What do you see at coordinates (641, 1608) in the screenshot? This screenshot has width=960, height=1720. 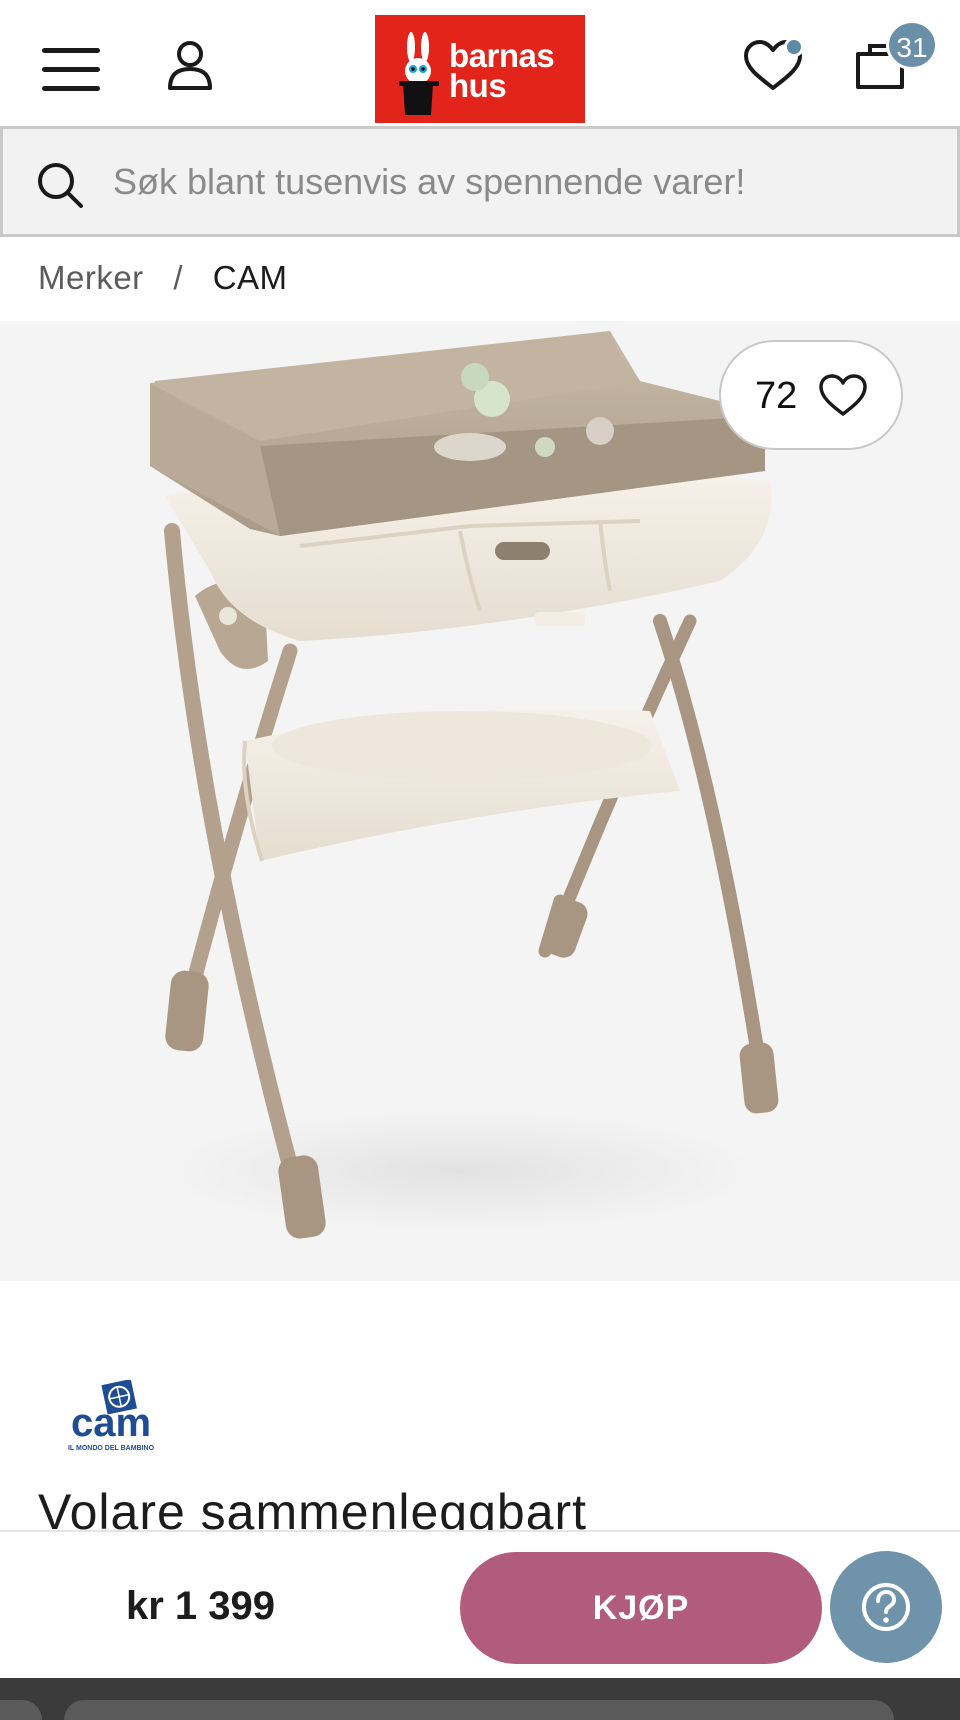 I see `buy-button: KJØP` at bounding box center [641, 1608].